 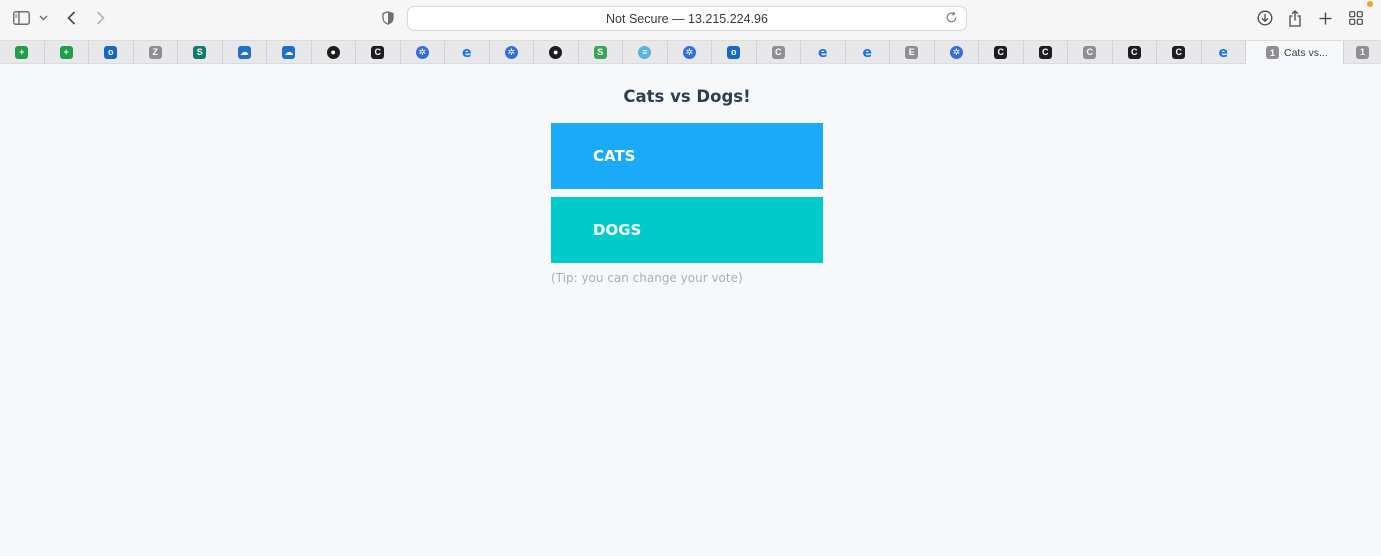 I want to click on grid-icon, so click(x=1356, y=18).